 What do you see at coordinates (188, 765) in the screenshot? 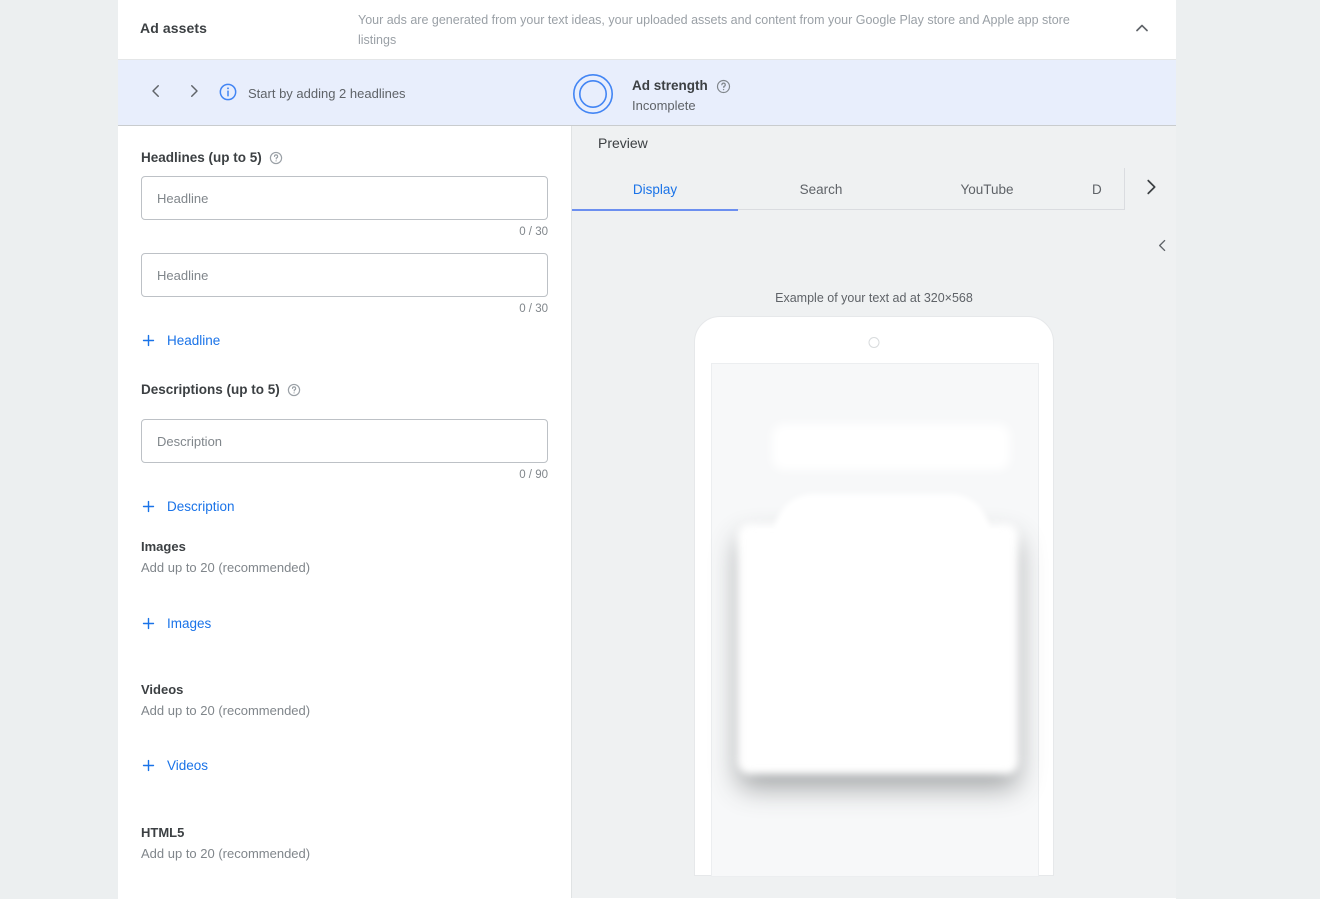
I see `add-videos-label: Videos` at bounding box center [188, 765].